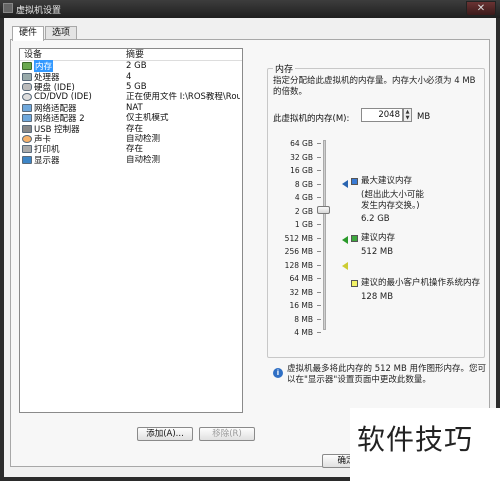 This screenshot has width=500, height=481. I want to click on printer-icon, so click(27, 149).